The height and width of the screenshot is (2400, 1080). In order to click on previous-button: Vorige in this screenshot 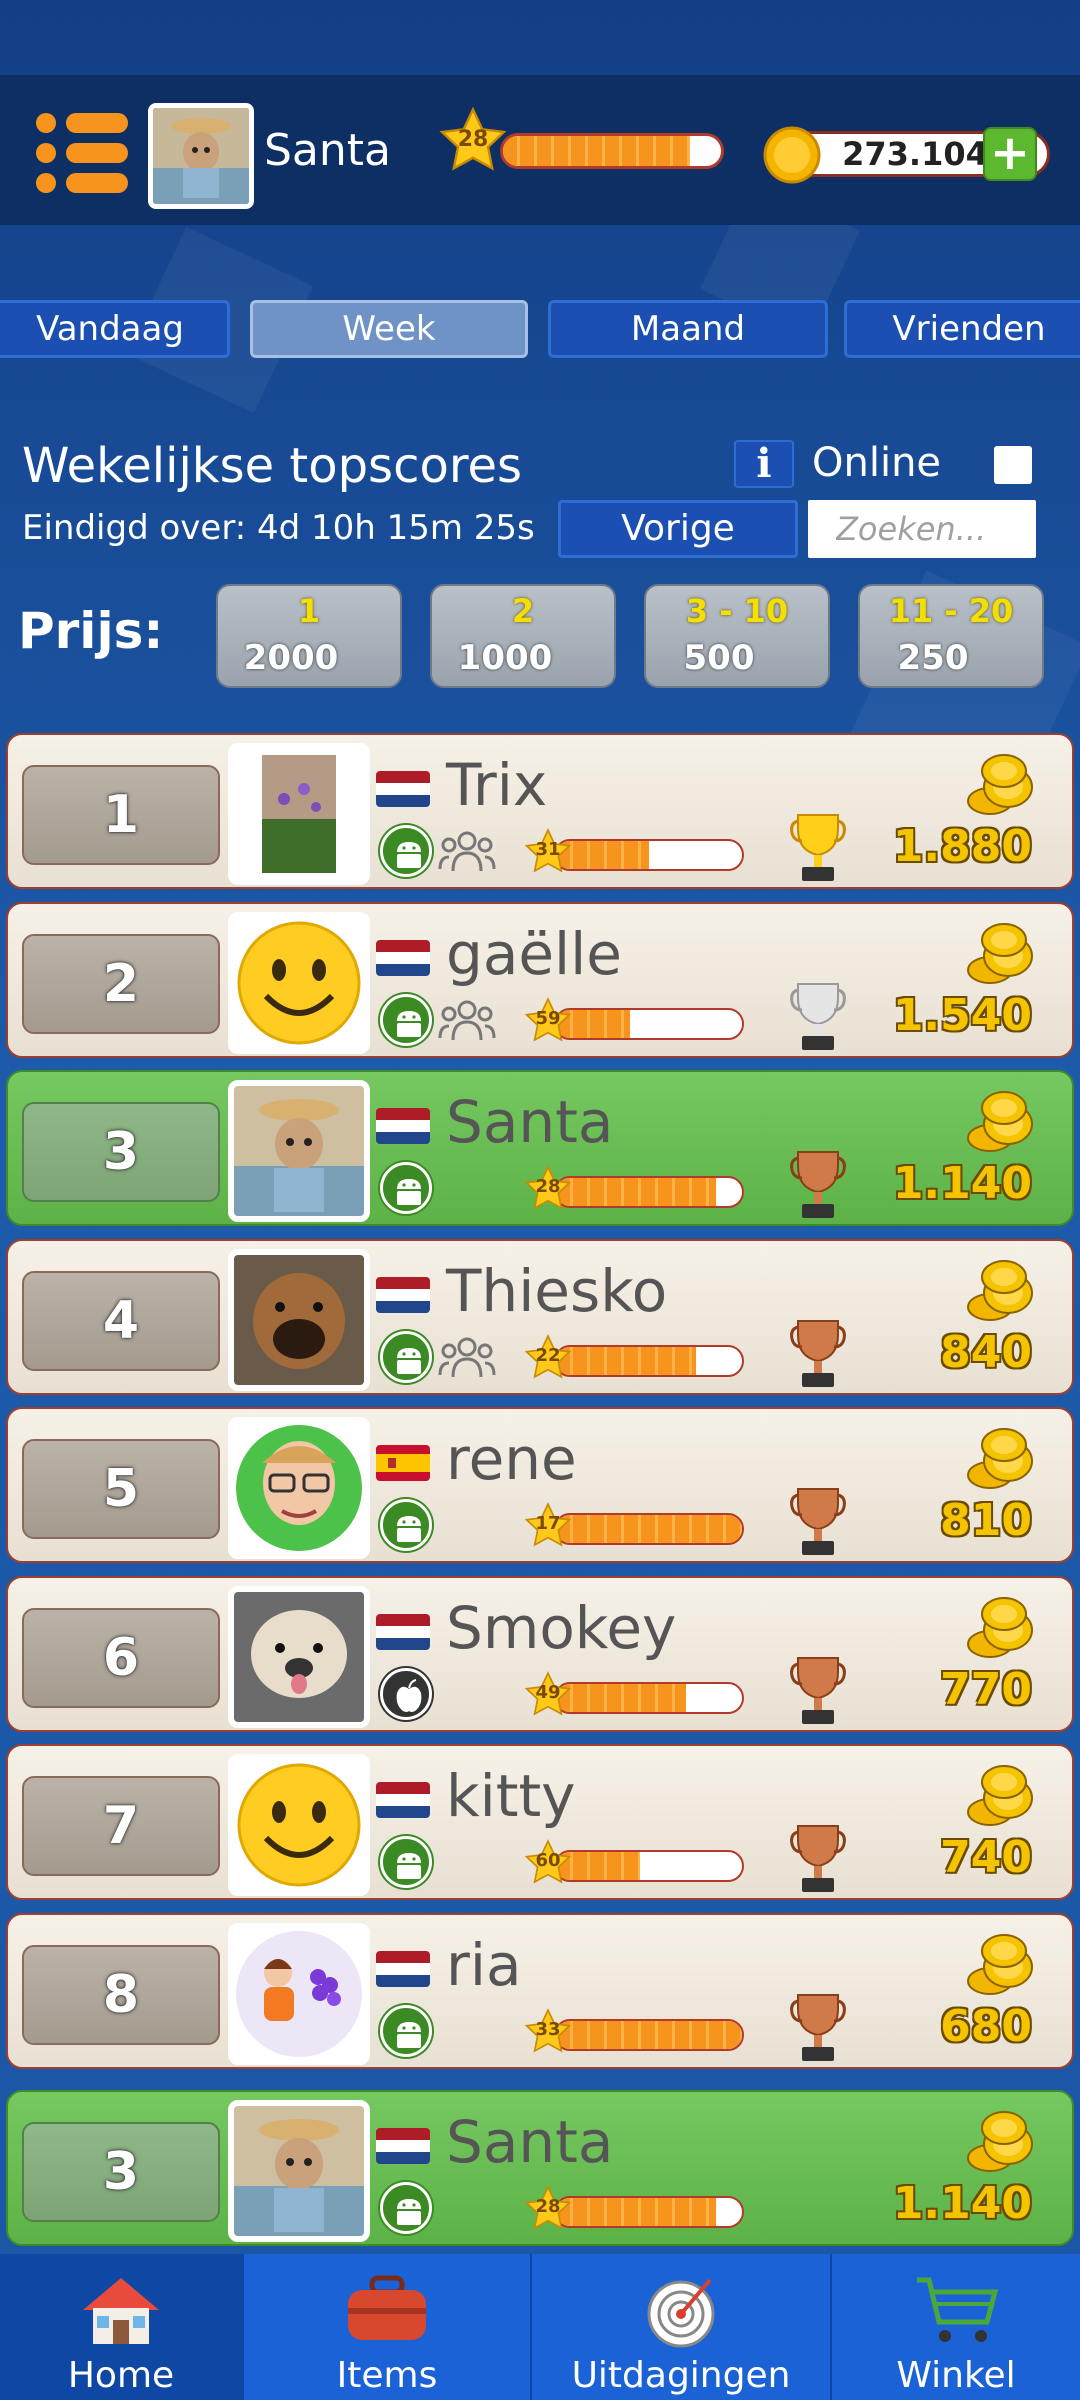, I will do `click(678, 529)`.